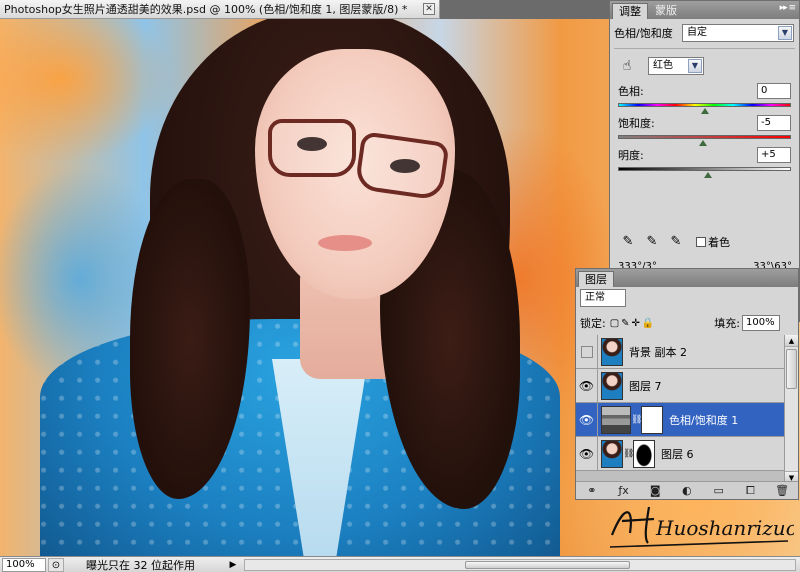  Describe the element at coordinates (592, 491) in the screenshot. I see `link-layers-icon: ⚭` at that location.